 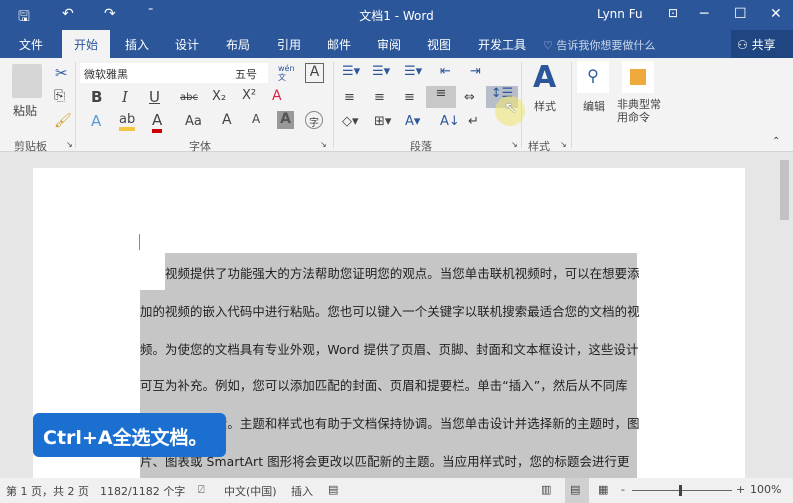 What do you see at coordinates (502, 44) in the screenshot?
I see `tab-developer: 开发工具` at bounding box center [502, 44].